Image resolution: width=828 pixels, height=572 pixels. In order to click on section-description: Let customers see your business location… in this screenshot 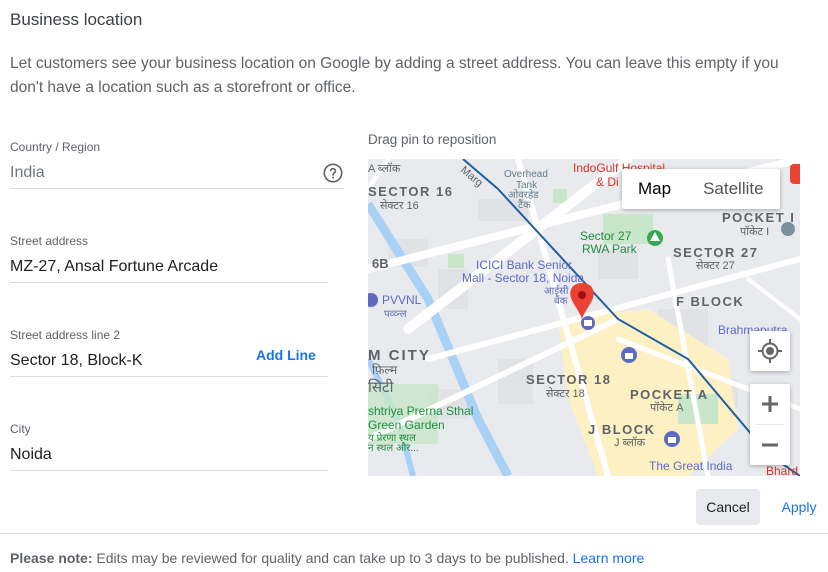, I will do `click(394, 75)`.